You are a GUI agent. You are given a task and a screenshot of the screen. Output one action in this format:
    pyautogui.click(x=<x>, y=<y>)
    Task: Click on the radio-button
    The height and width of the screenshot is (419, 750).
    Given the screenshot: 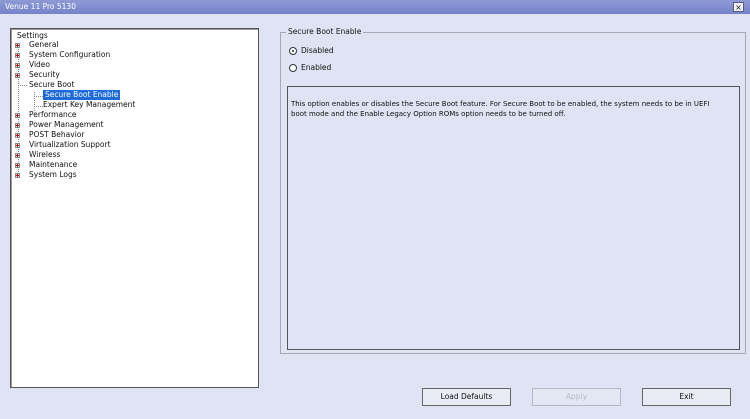 What is the action you would take?
    pyautogui.click(x=293, y=68)
    